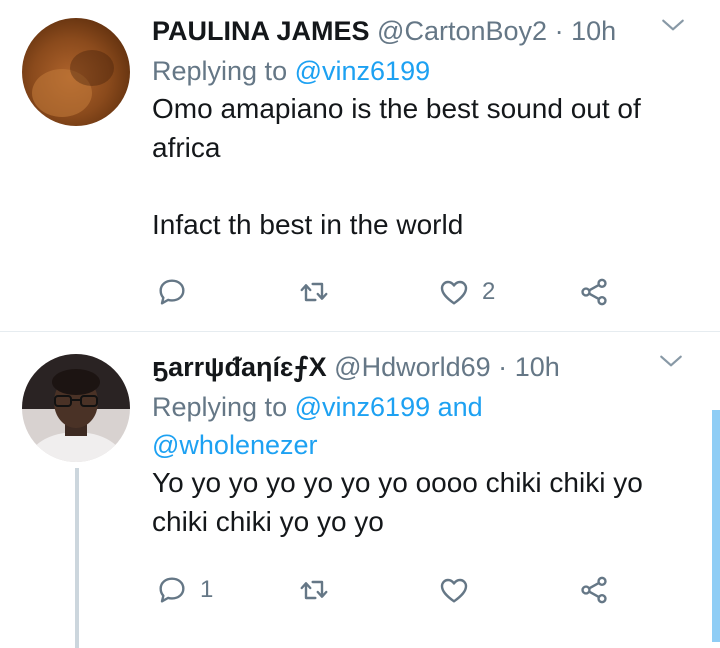  Describe the element at coordinates (239, 367) in the screenshot. I see `display-name: ҕarrψᵭaηíɛ⨍X` at that location.